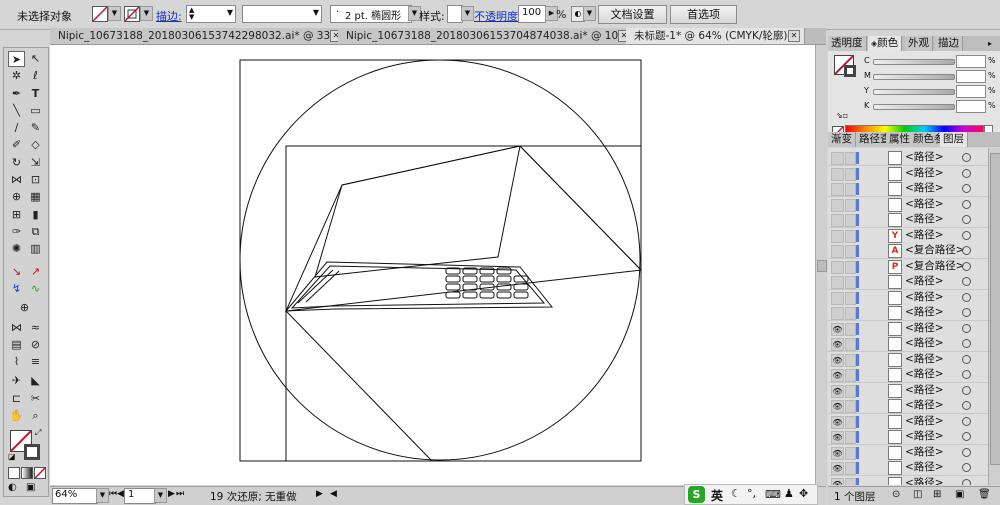  What do you see at coordinates (736, 493) in the screenshot?
I see `moon-icon: ☾` at bounding box center [736, 493].